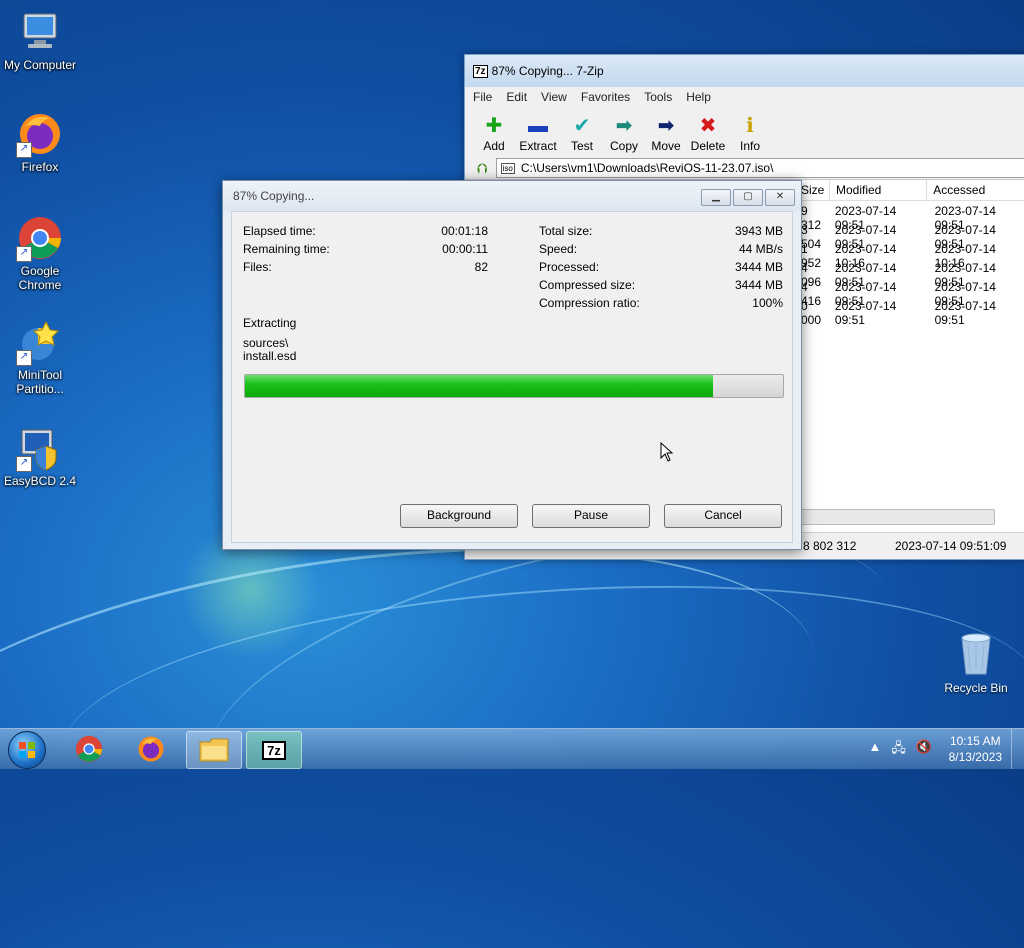  I want to click on action-text: Extracting, so click(270, 323).